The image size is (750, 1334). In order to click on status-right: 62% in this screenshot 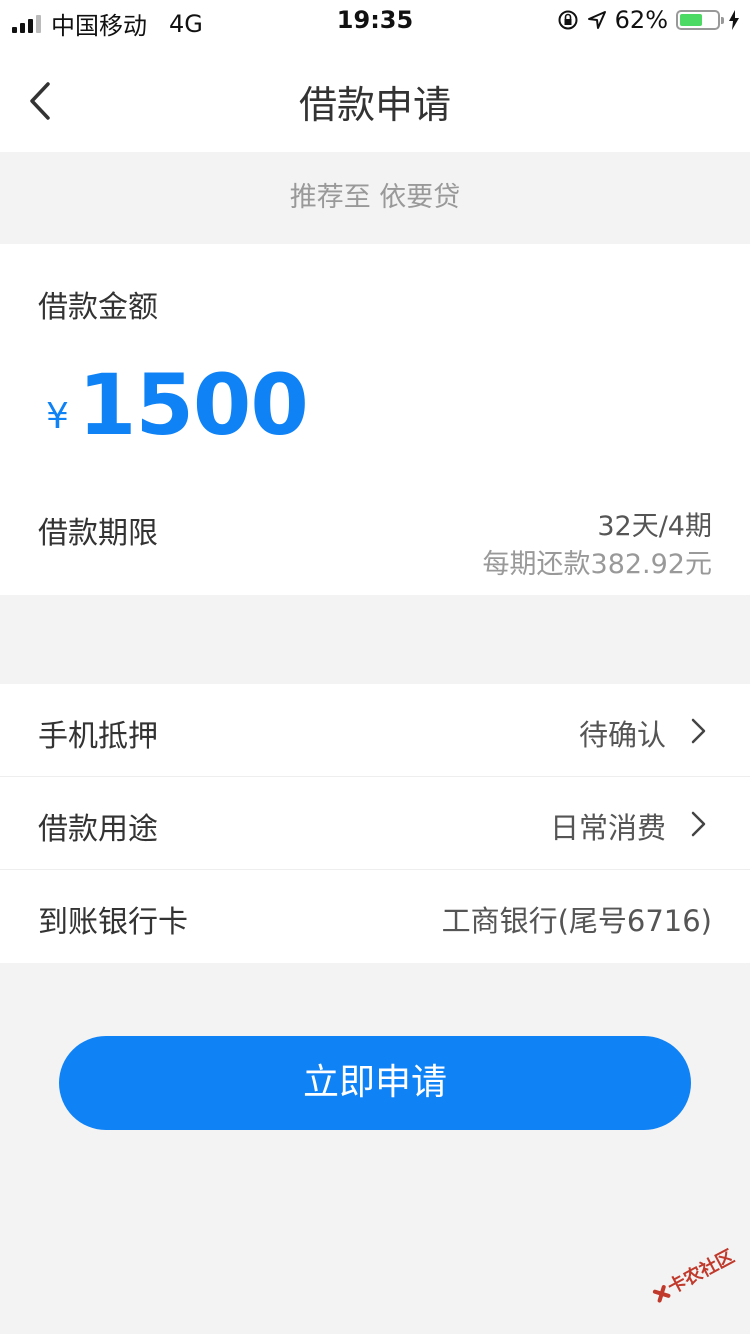, I will do `click(648, 20)`.